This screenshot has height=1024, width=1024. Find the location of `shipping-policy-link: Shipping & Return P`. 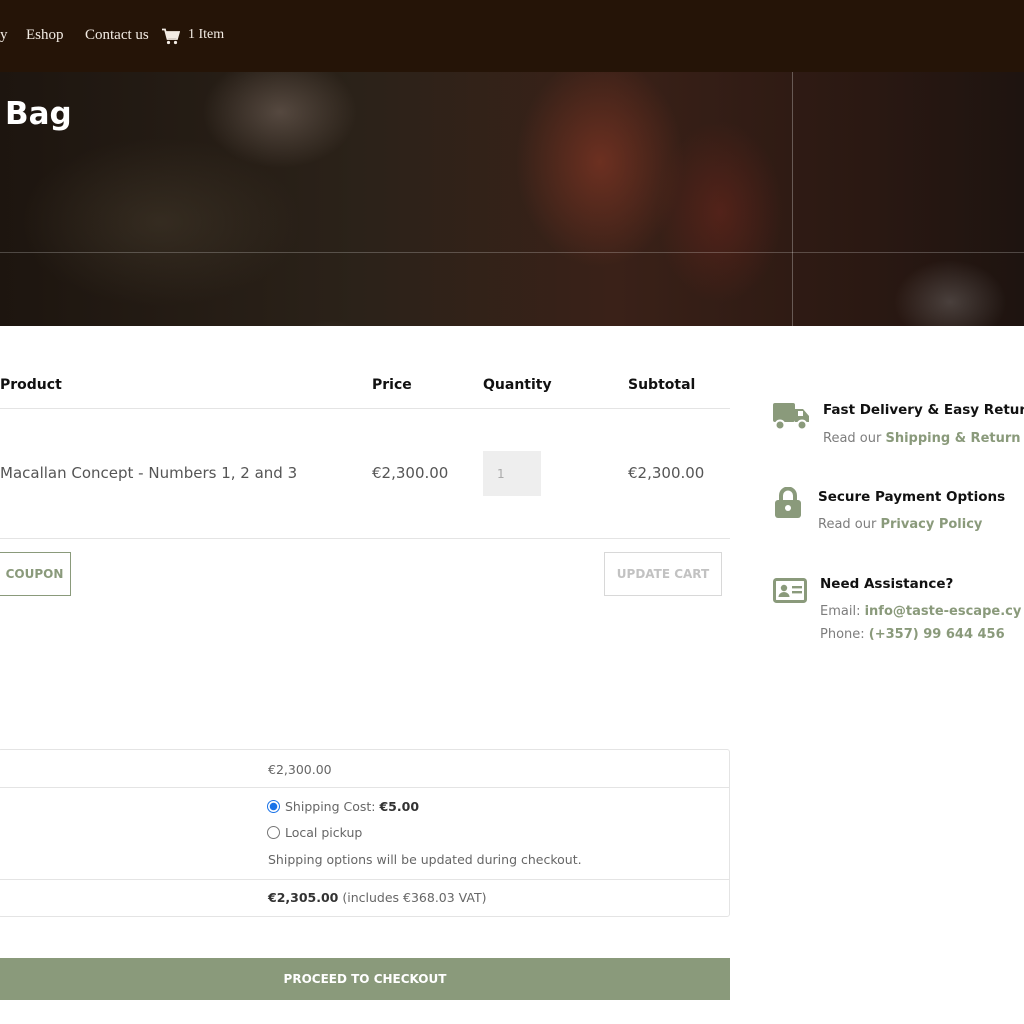

shipping-policy-link: Shipping & Return P is located at coordinates (954, 438).